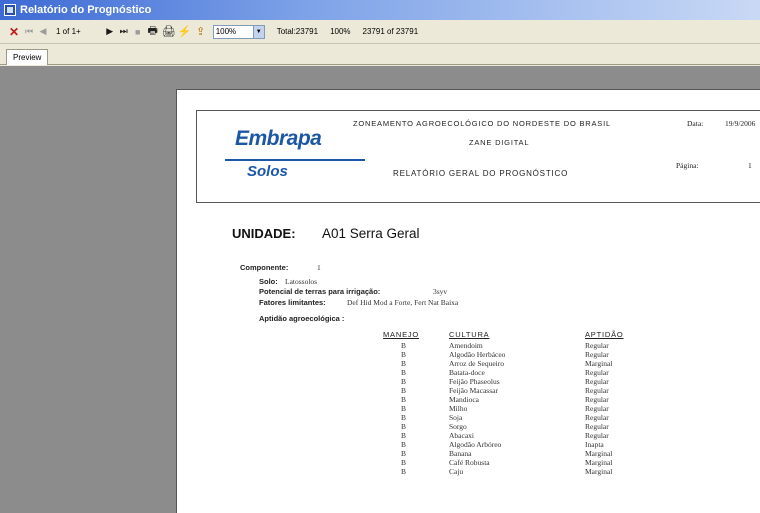 This screenshot has width=760, height=513. What do you see at coordinates (124, 32) in the screenshot?
I see `last-page-icon: ⏭` at bounding box center [124, 32].